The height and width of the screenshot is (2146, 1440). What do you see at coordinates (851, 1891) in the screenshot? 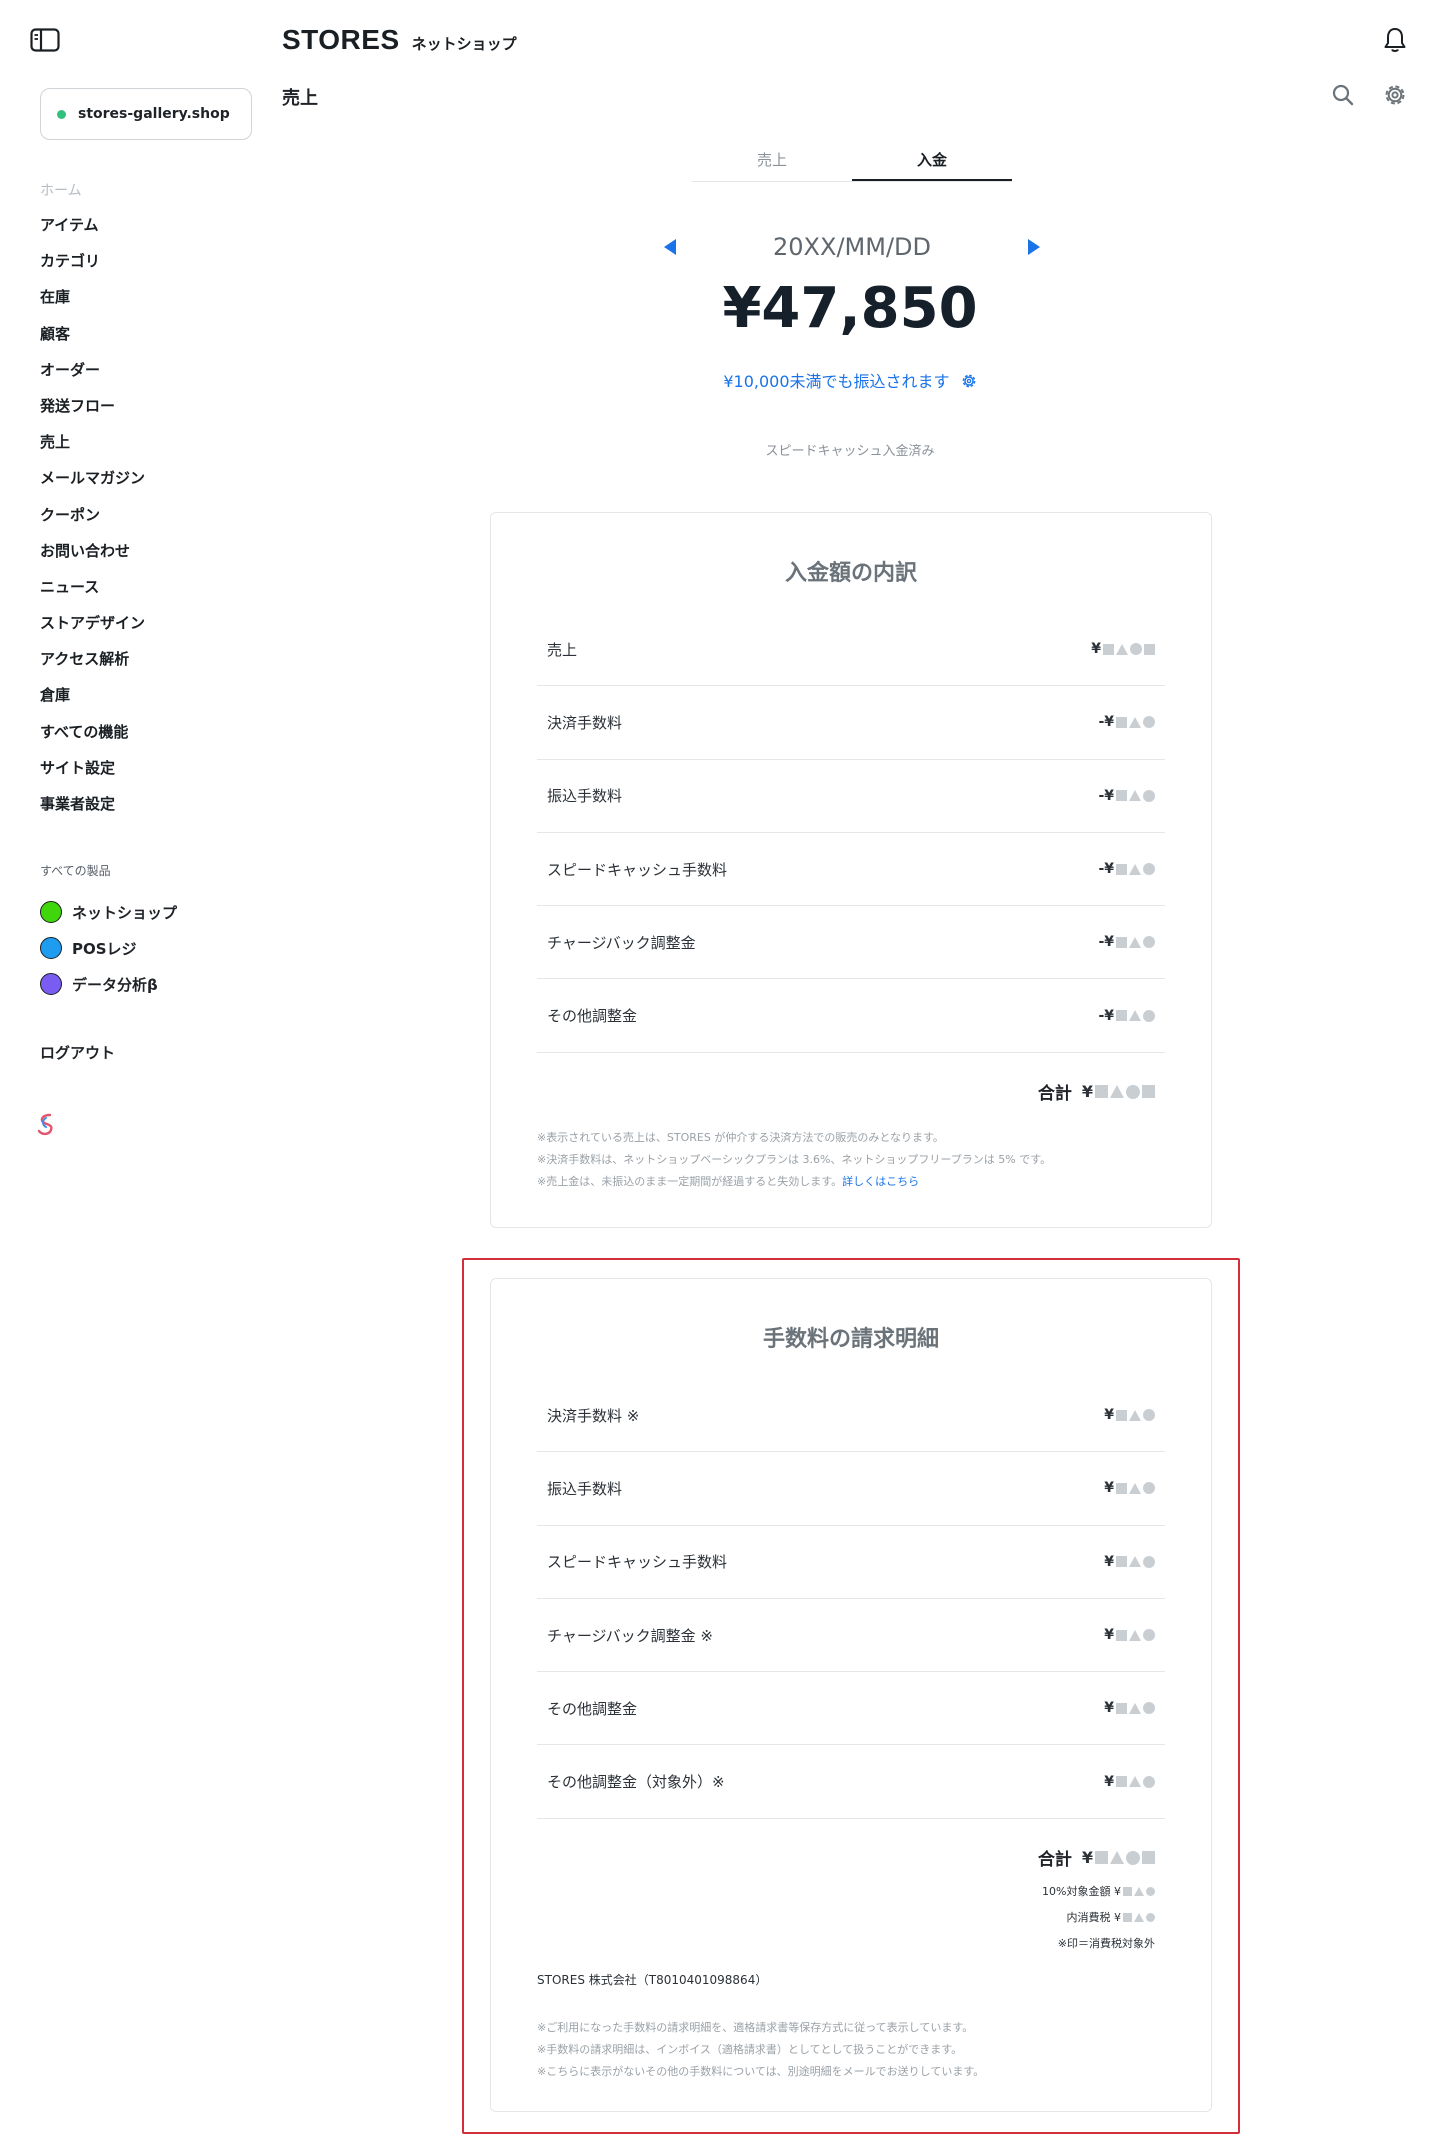
I see `tax-target-amount: 10%対象金額 ¥` at bounding box center [851, 1891].